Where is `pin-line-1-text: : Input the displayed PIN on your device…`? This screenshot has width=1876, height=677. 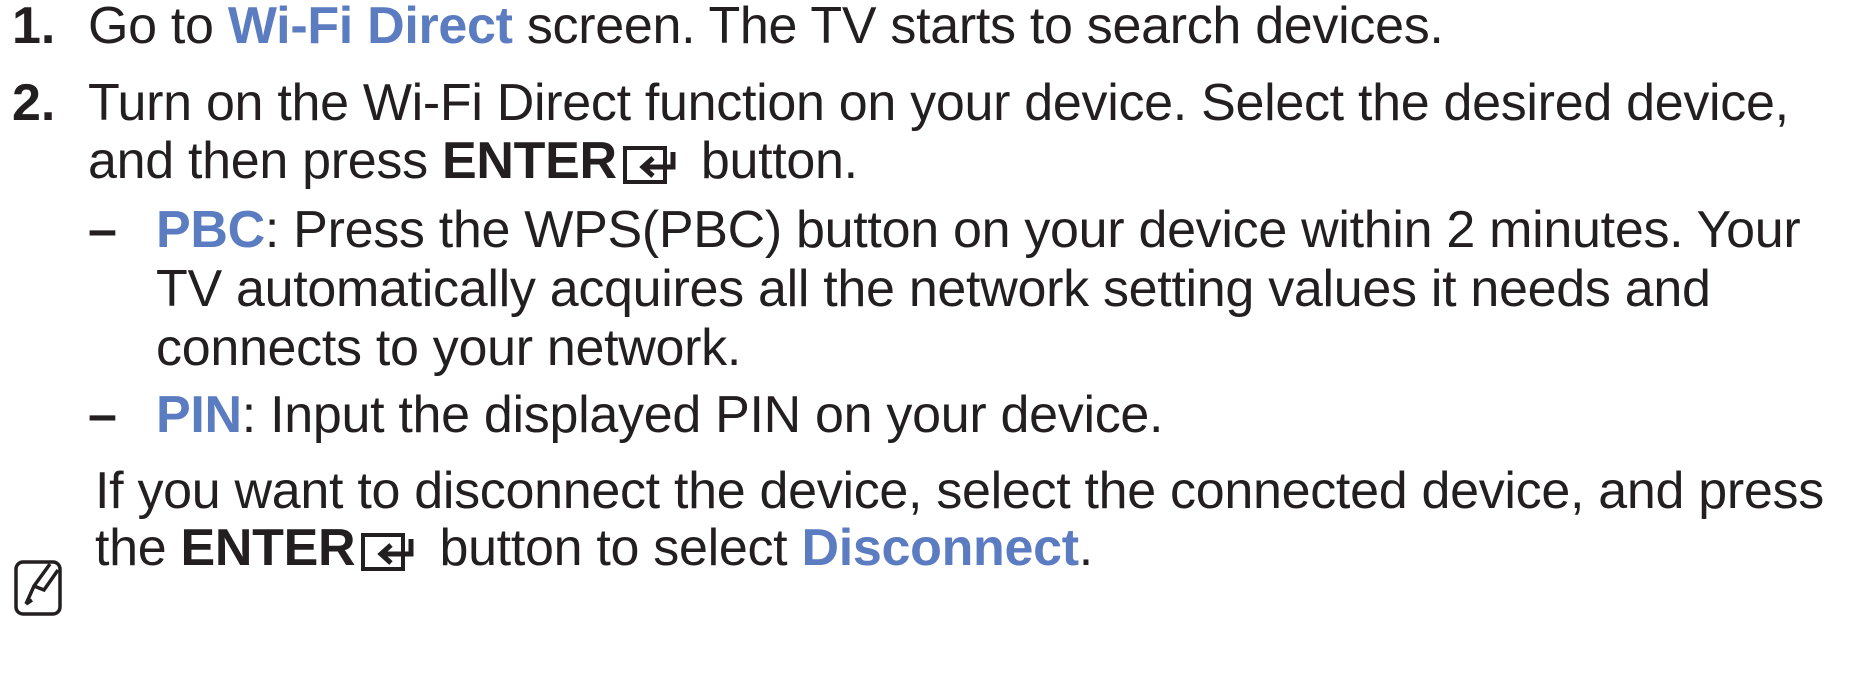 pin-line-1-text: : Input the displayed PIN on your device… is located at coordinates (702, 415).